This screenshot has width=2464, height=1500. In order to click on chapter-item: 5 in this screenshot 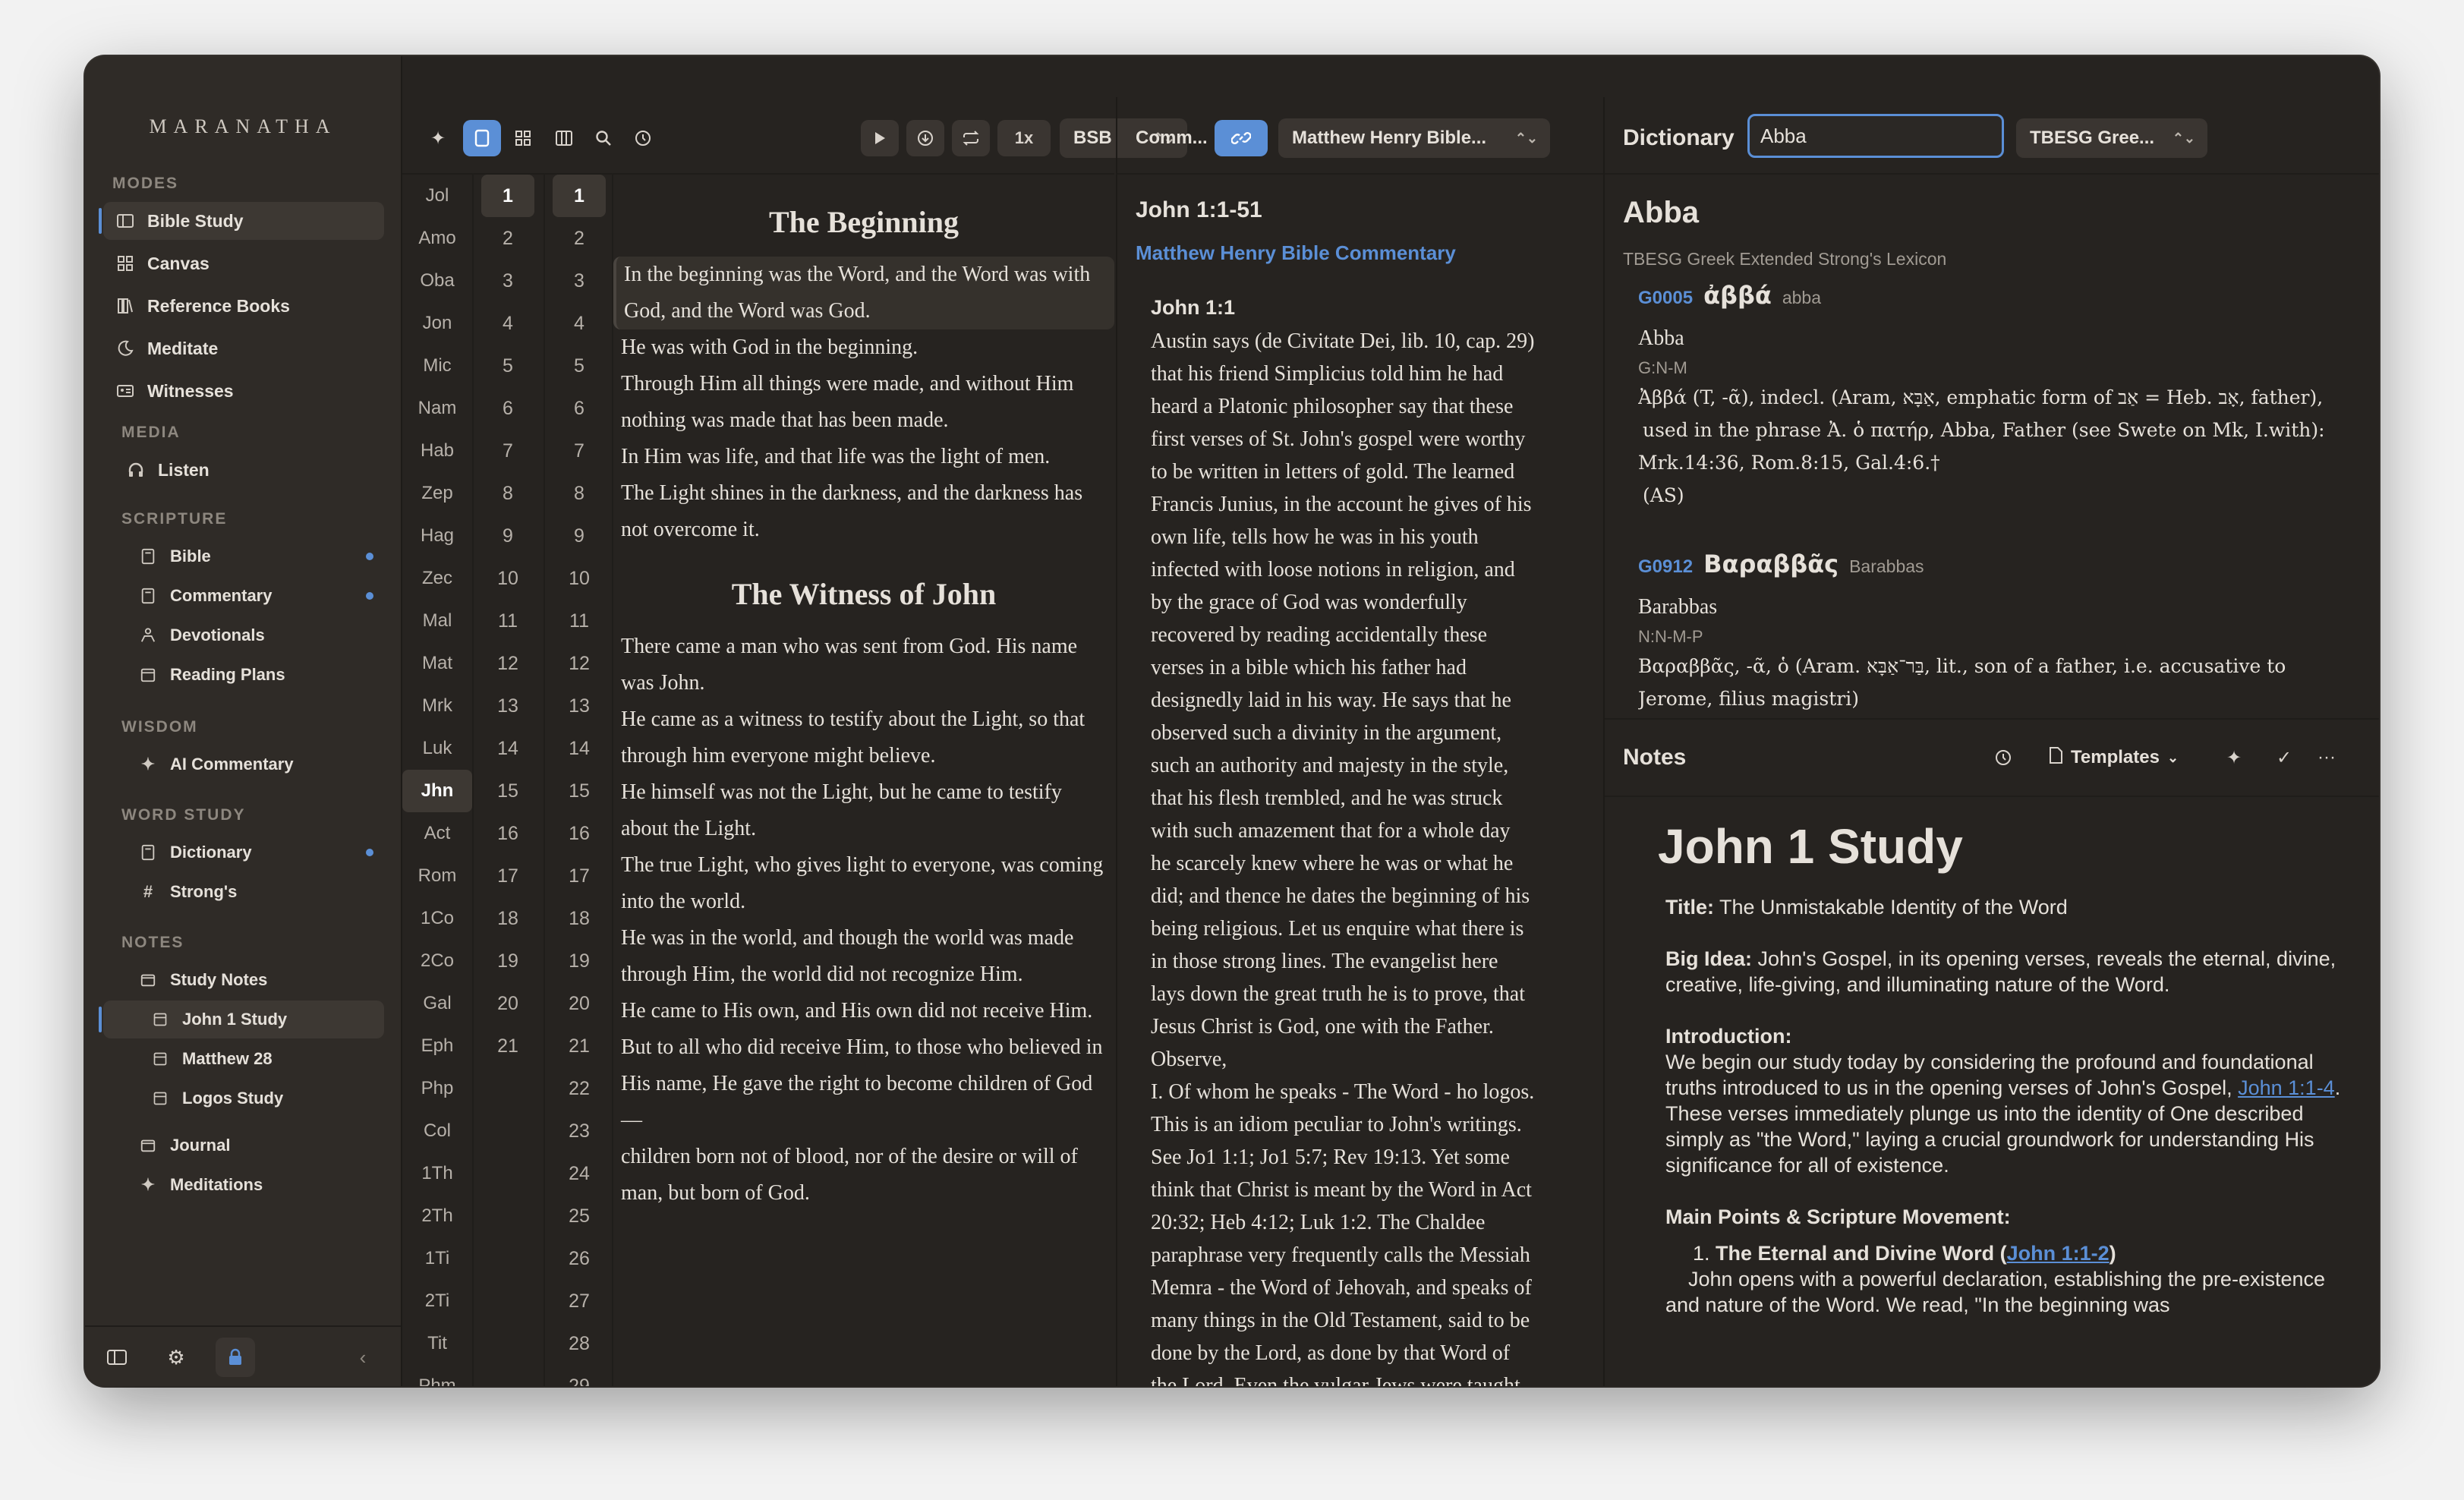, I will do `click(508, 366)`.